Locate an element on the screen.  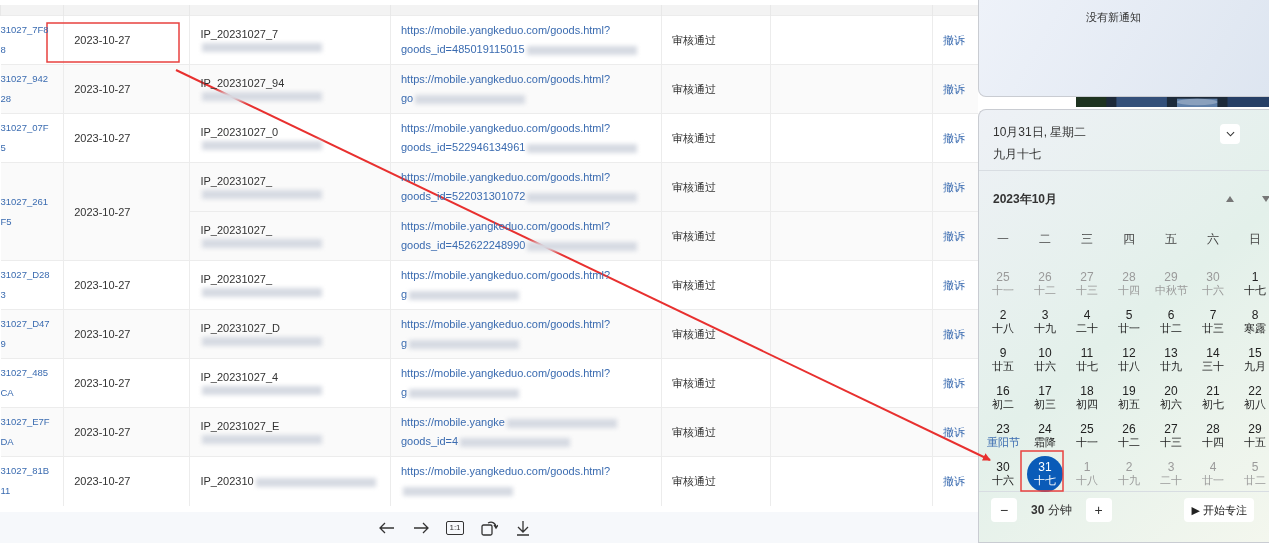
day-cell: 14 三十 is located at coordinates (1213, 360).